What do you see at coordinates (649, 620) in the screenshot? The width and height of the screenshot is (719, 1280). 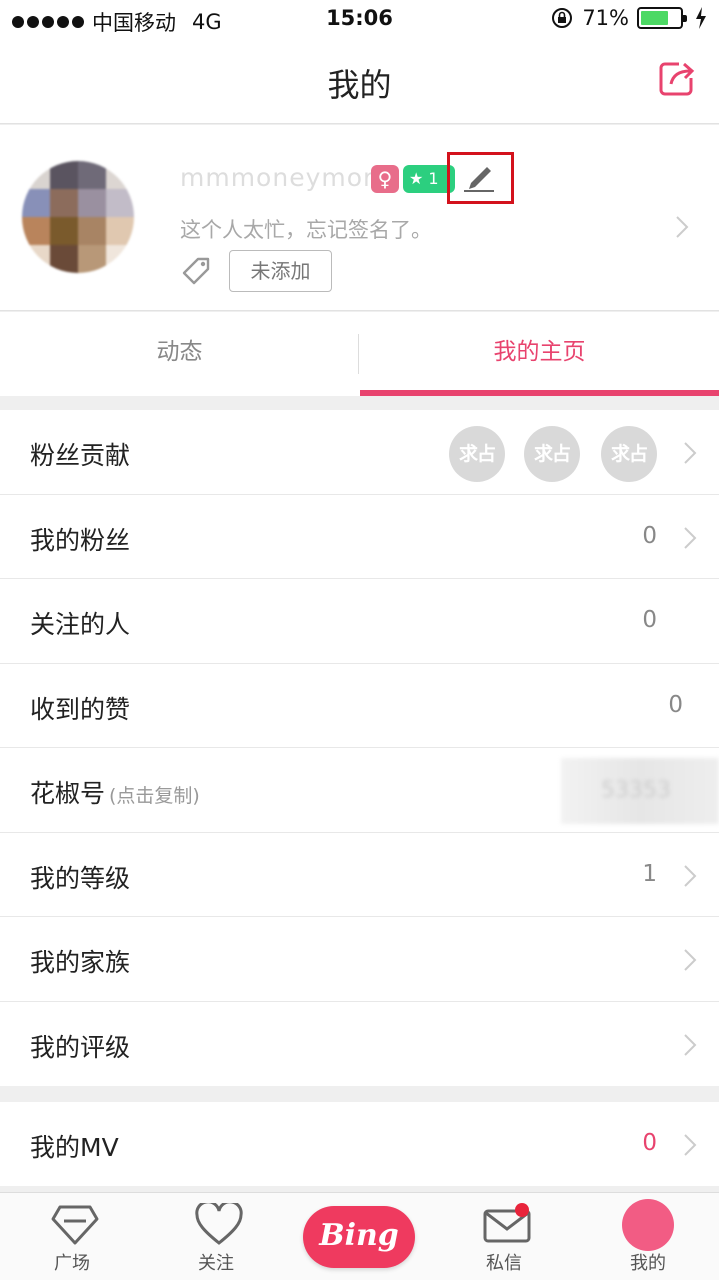 I see `following-count: 0` at bounding box center [649, 620].